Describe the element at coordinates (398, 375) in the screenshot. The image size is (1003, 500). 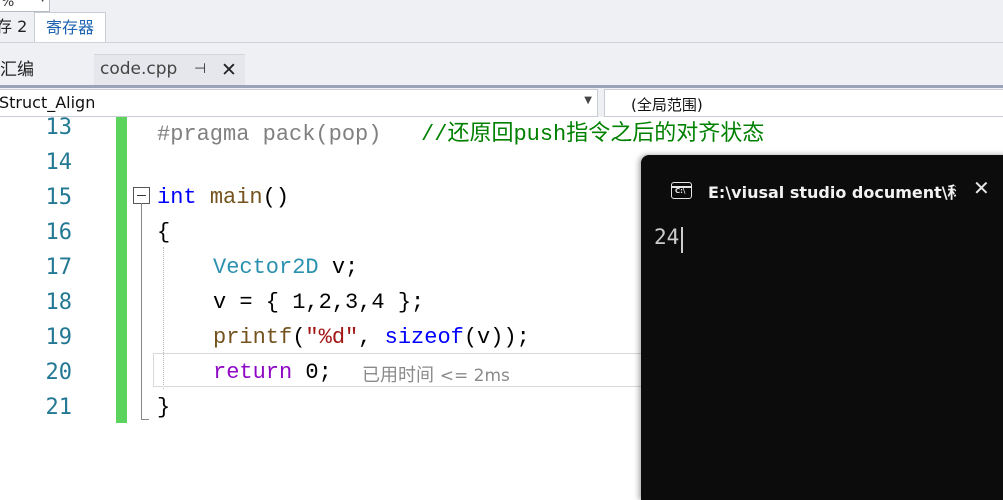
I see `perf-tip-label: 已用时间` at that location.